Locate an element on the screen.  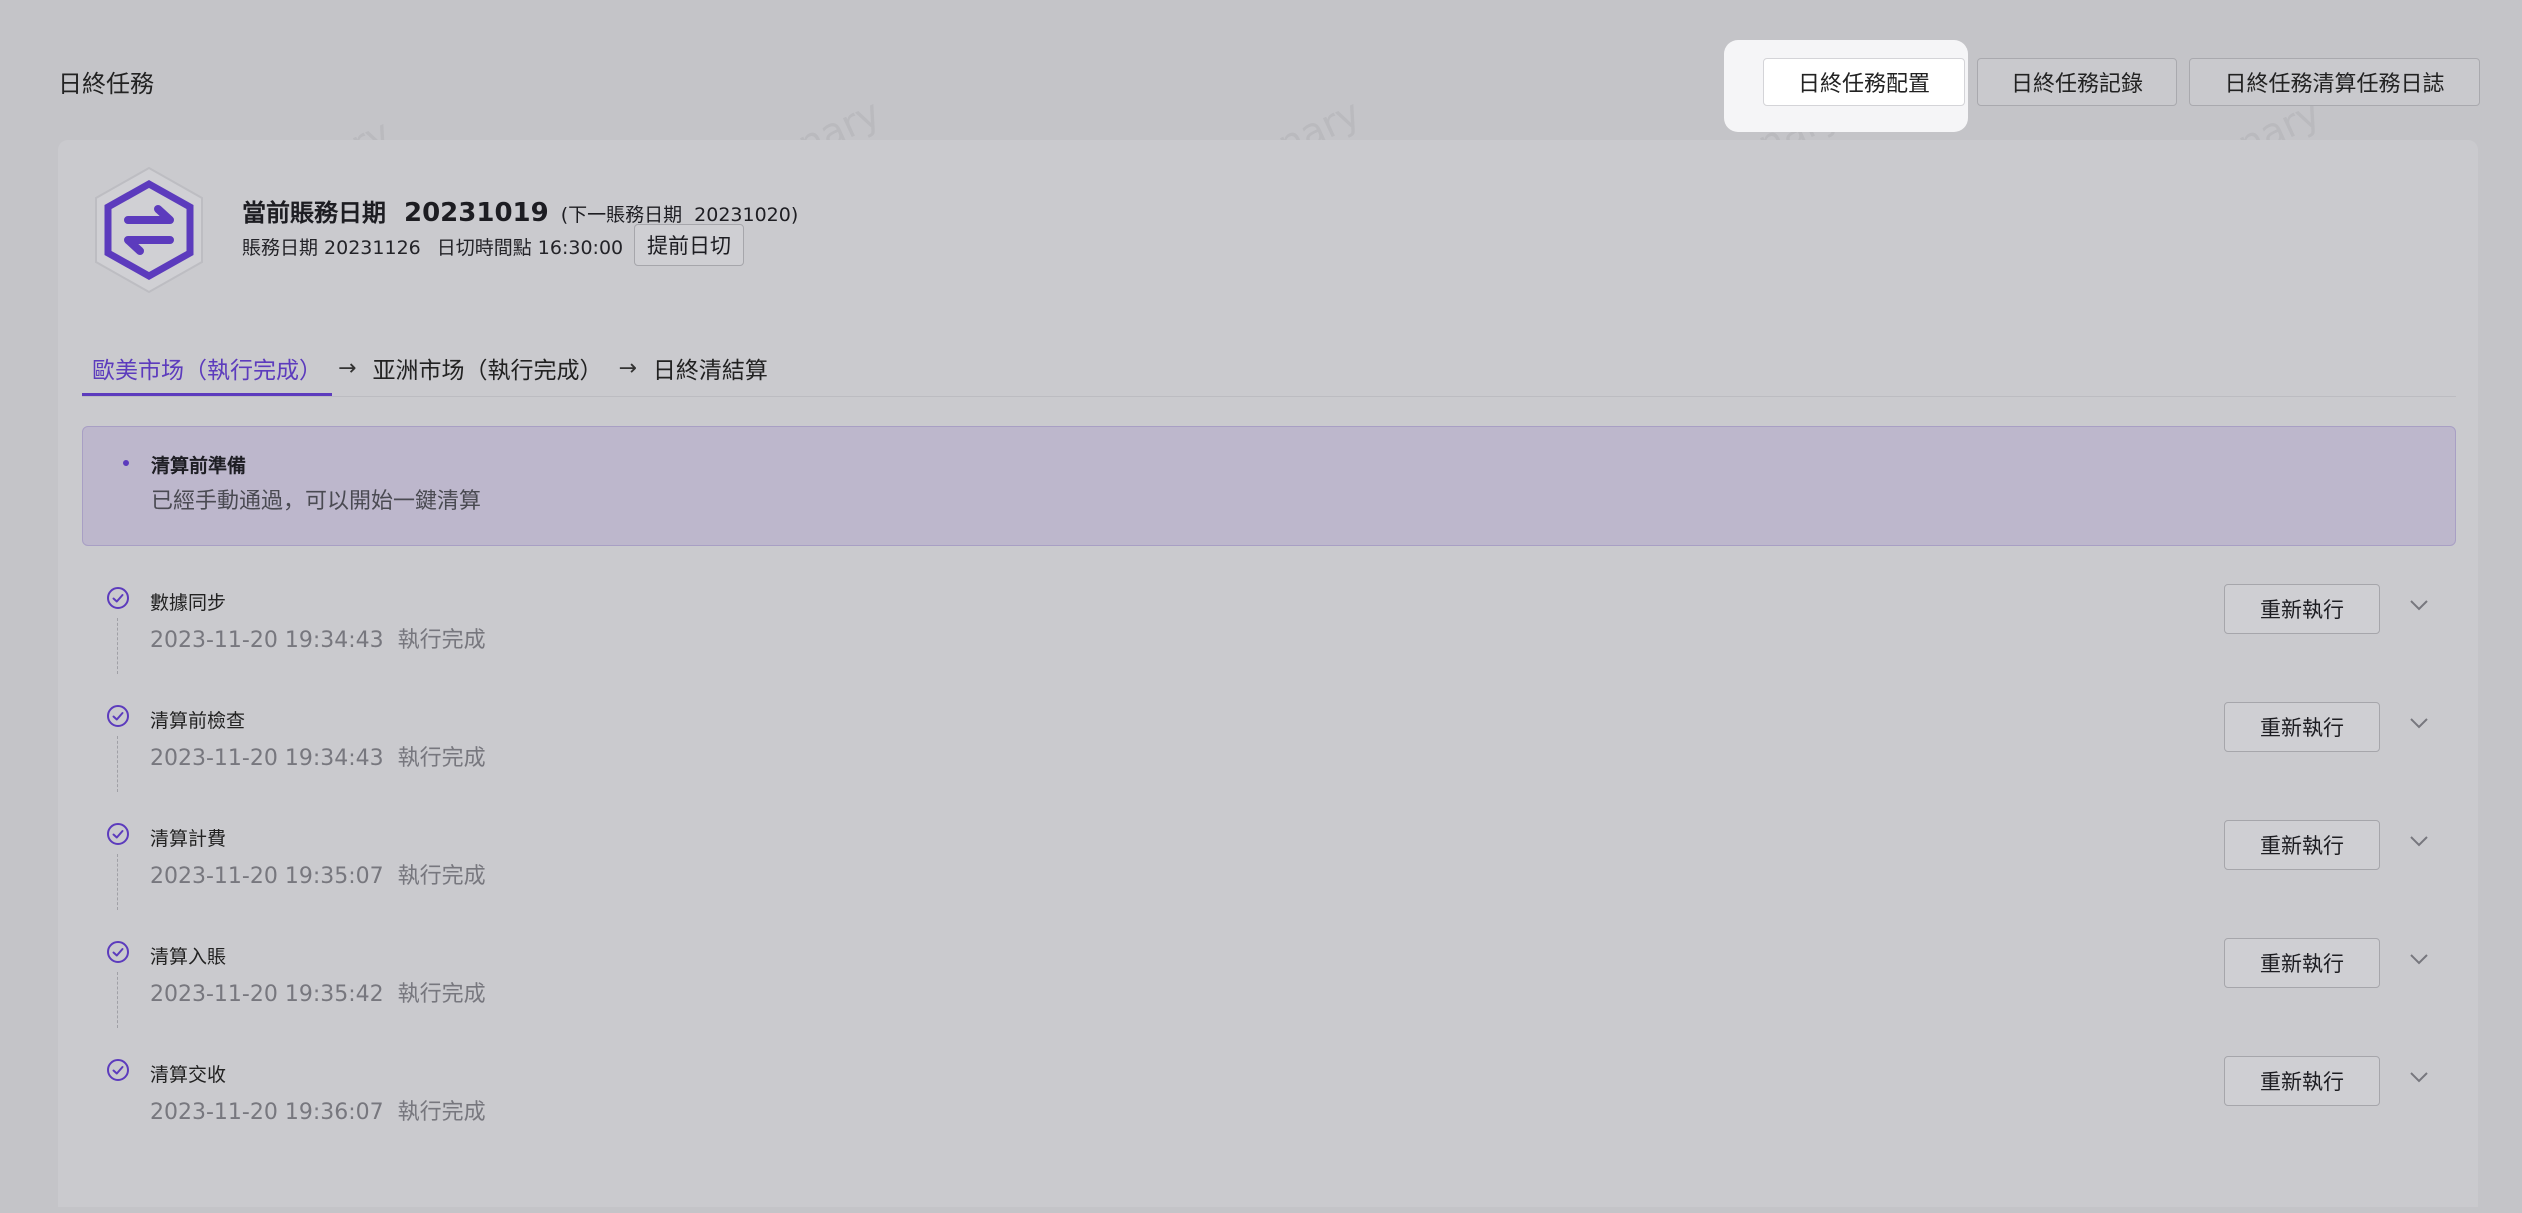
notice-title: 清算前準備 is located at coordinates (199, 466).